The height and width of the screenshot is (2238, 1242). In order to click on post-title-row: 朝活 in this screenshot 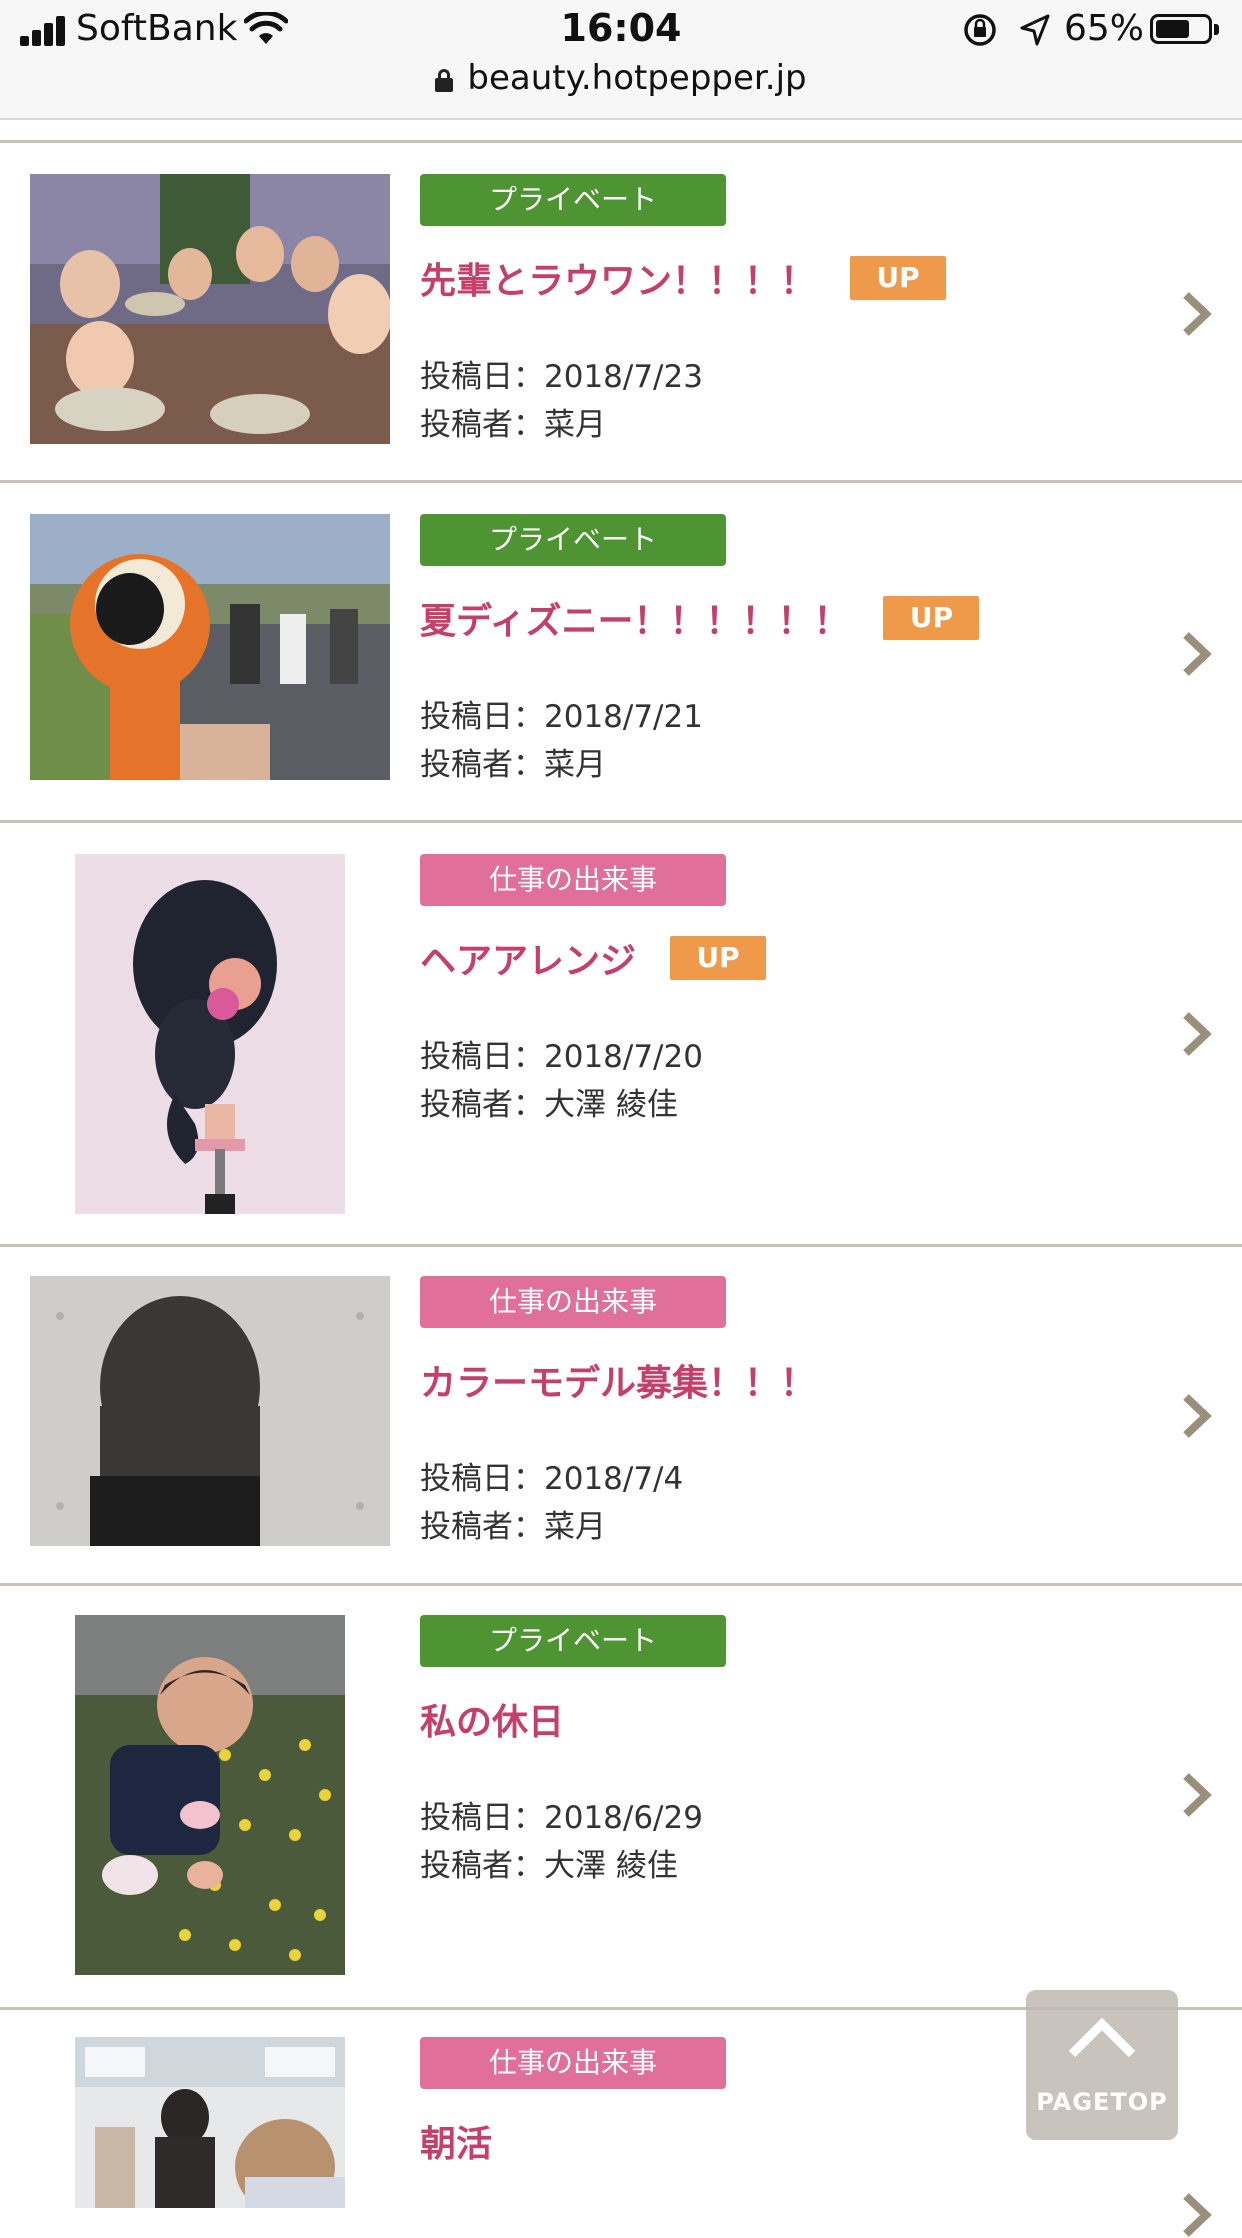, I will do `click(456, 2143)`.